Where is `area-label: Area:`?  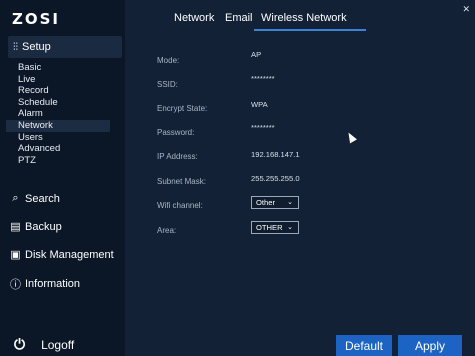
area-label: Area: is located at coordinates (167, 230).